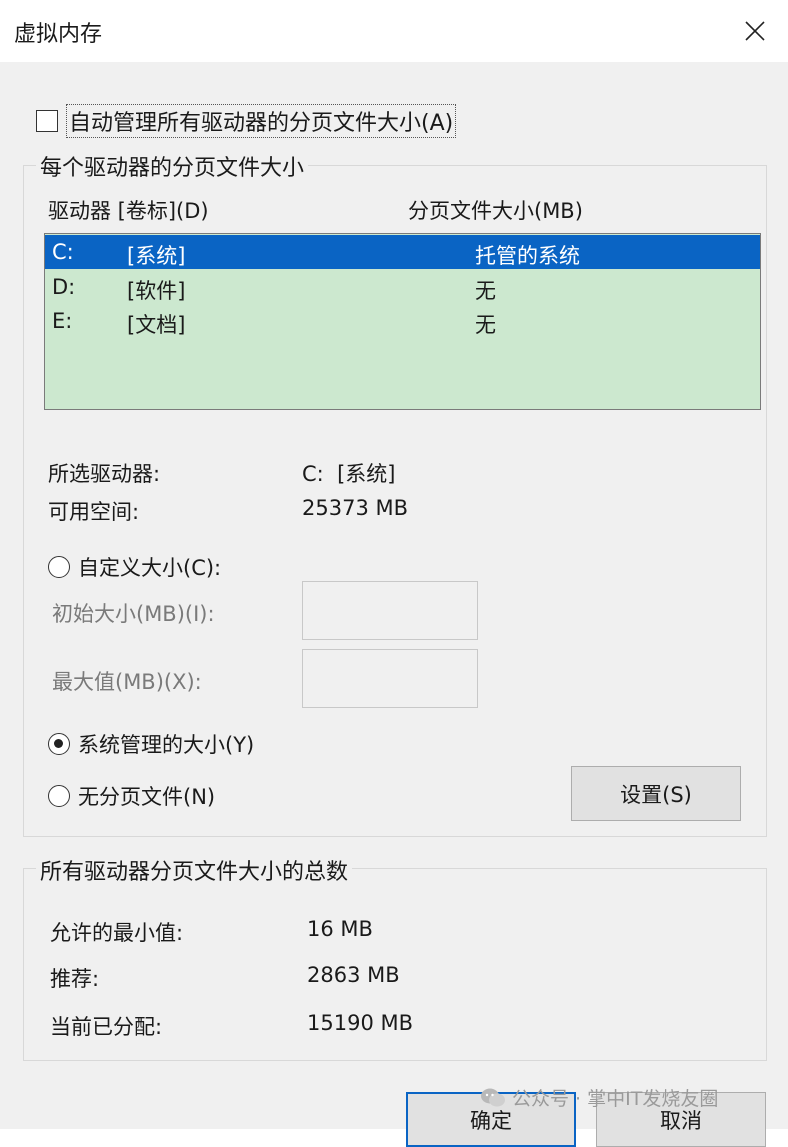 The image size is (788, 1147). I want to click on initial-size-input, so click(390, 610).